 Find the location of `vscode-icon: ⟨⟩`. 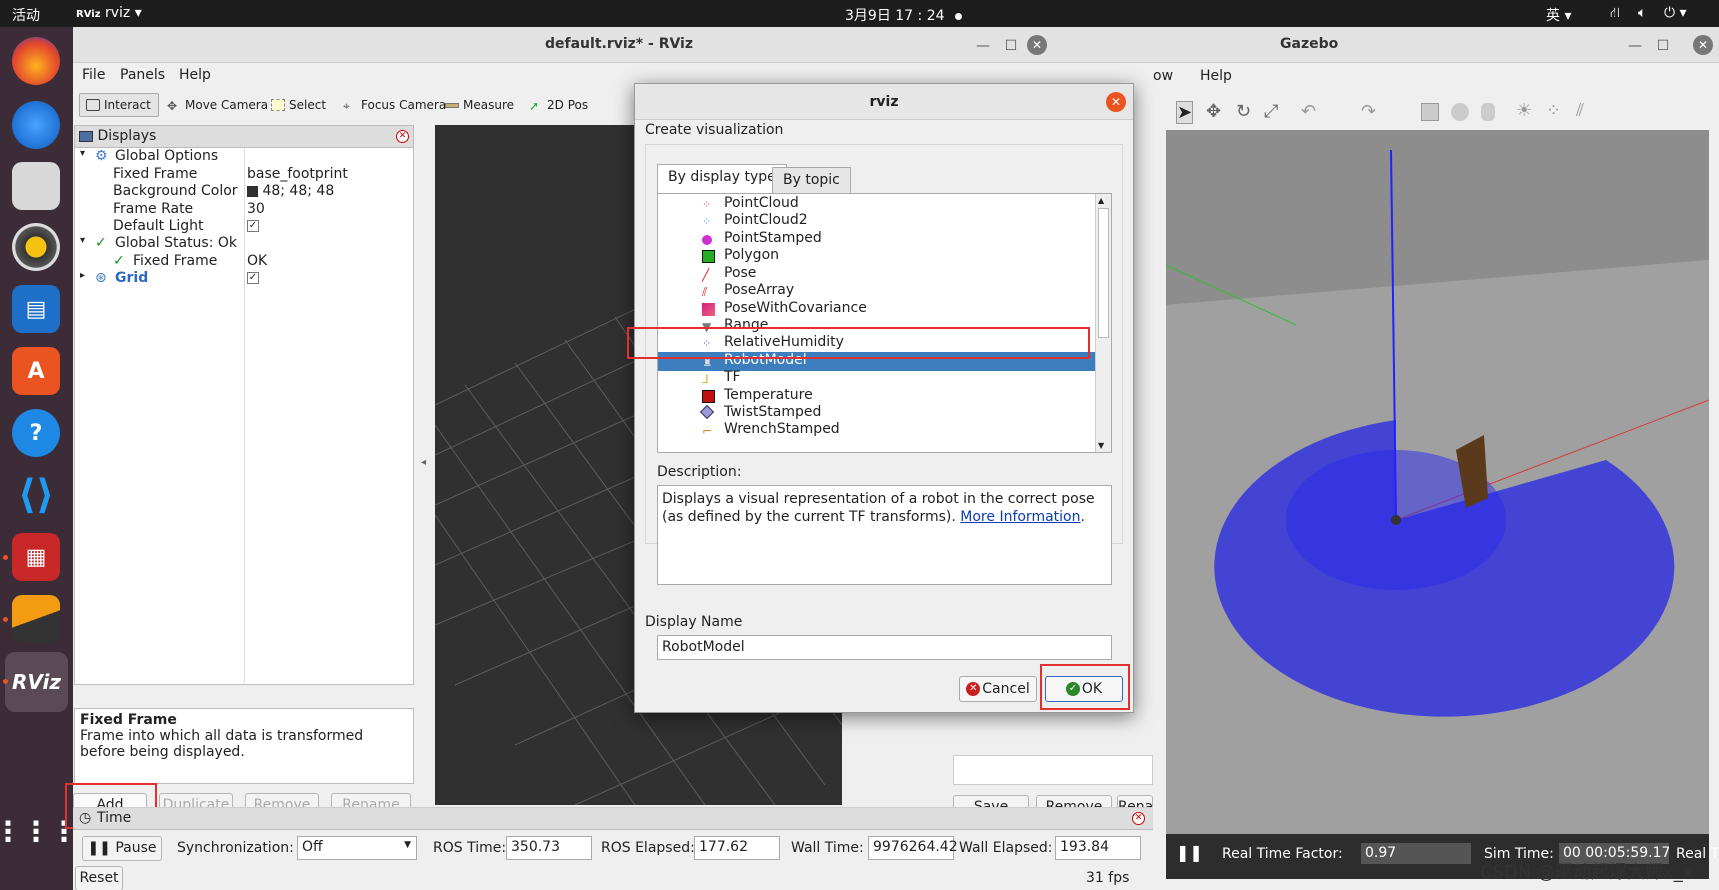

vscode-icon: ⟨⟩ is located at coordinates (36, 495).